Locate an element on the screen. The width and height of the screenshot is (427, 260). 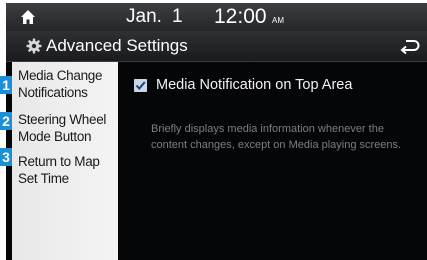
gear-icon is located at coordinates (34, 46).